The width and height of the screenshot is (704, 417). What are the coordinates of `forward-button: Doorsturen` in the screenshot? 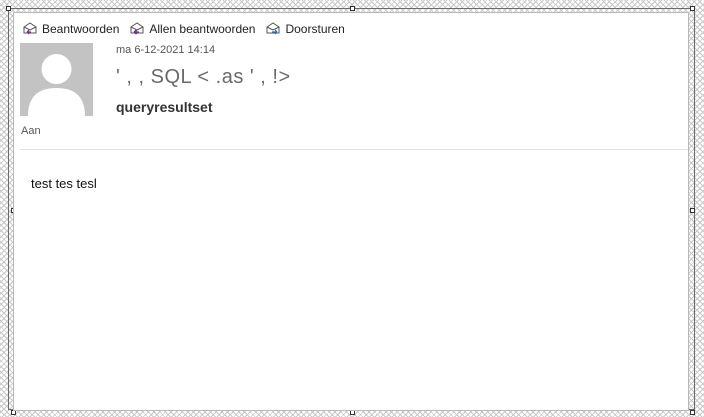 It's located at (305, 29).